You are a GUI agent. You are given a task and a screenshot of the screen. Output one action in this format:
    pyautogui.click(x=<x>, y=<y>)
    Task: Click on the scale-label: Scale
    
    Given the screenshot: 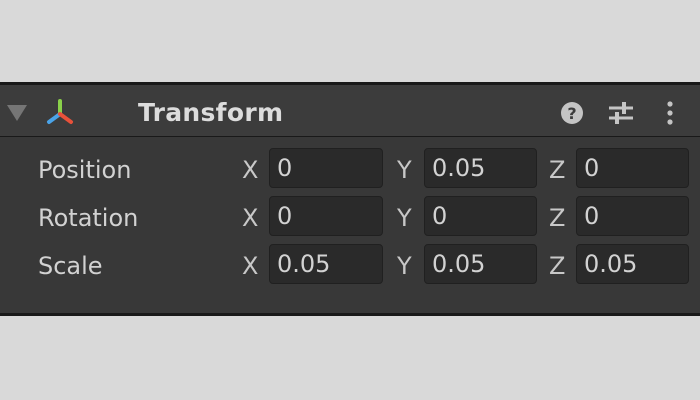 What is the action you would take?
    pyautogui.click(x=70, y=266)
    